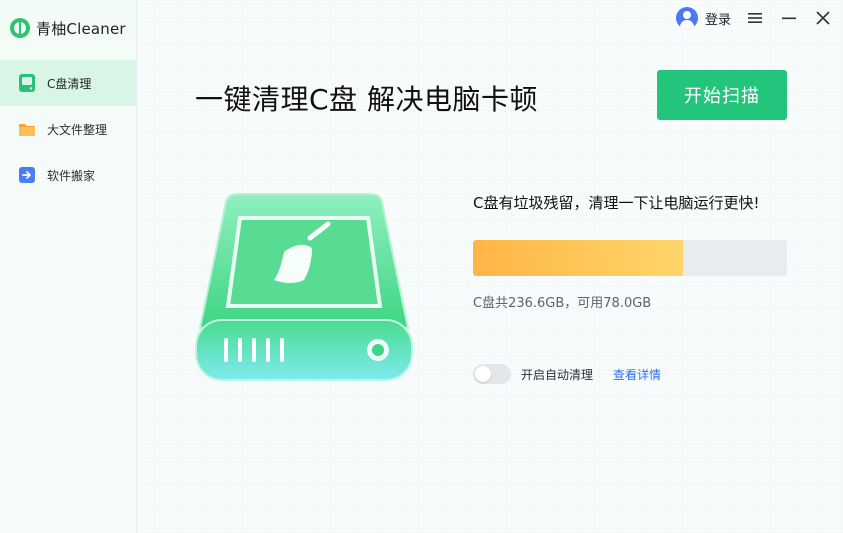  I want to click on minimize-button, so click(789, 18).